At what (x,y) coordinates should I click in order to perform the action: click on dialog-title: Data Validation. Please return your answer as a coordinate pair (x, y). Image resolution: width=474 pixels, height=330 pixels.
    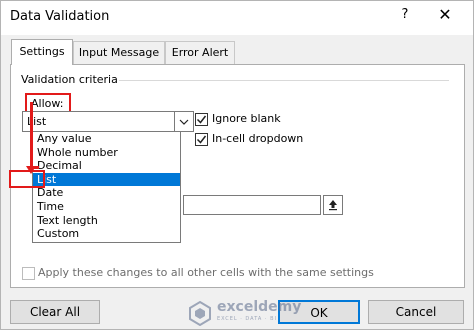
    Looking at the image, I should click on (60, 16).